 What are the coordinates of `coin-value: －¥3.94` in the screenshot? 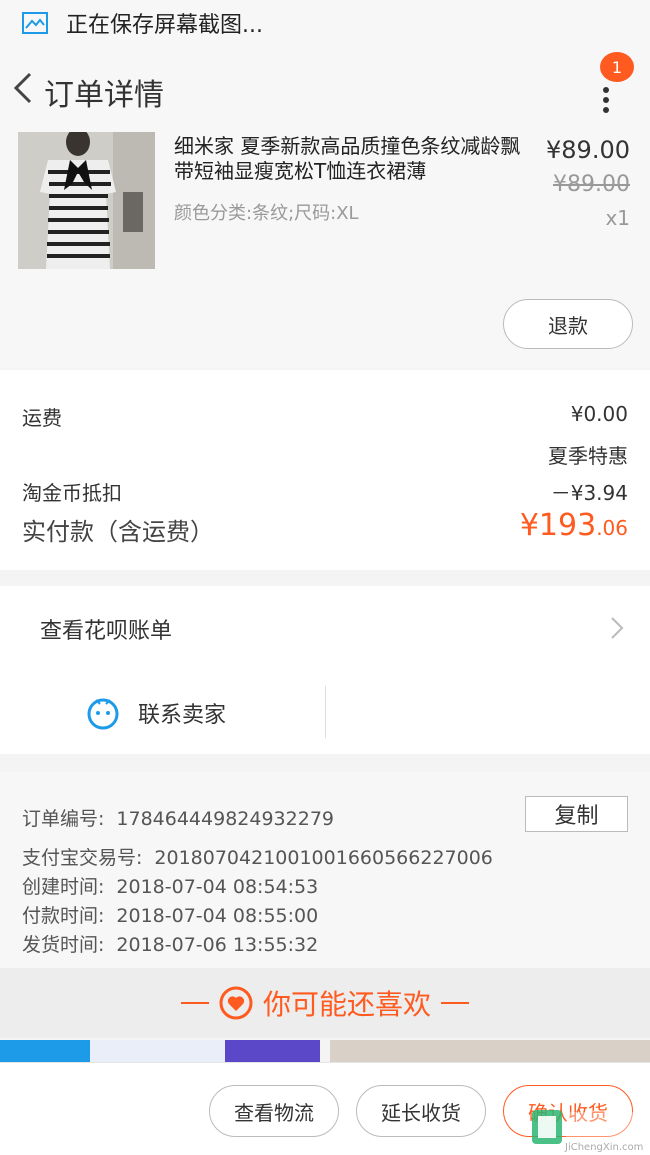 It's located at (589, 493).